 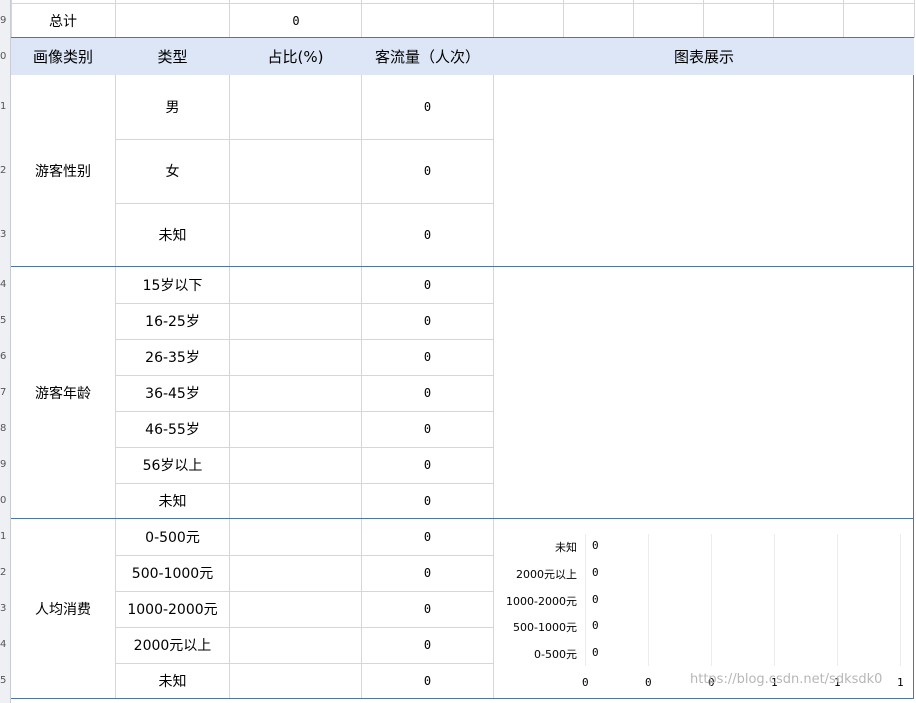 I want to click on chart-category-label: 未知, so click(x=566, y=547).